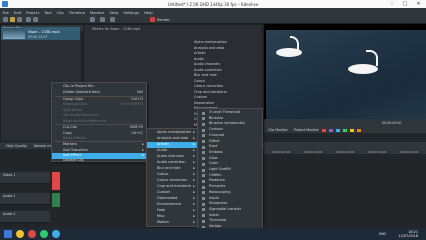  I want to click on effect-tree-category: Blur and hide, so click(205, 75).